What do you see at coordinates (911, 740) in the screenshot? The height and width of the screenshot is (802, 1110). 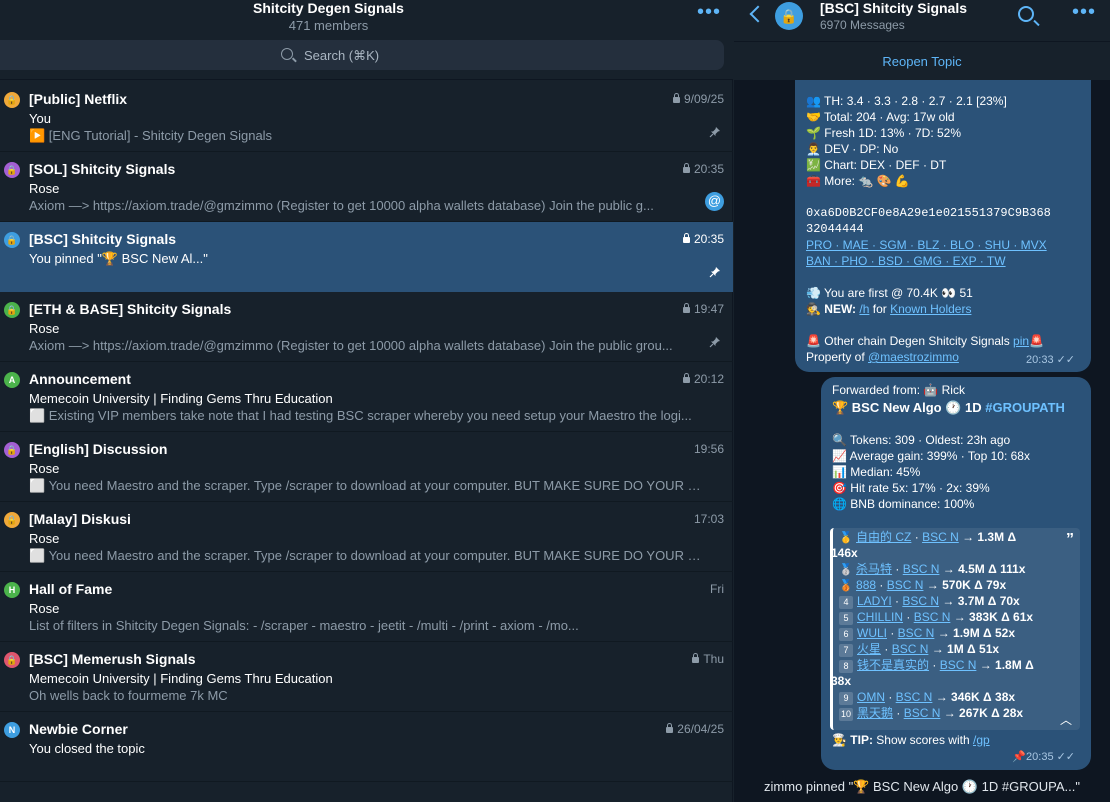 I see `tip-line: 👨‍🍳 TIP: Show scores with /gp` at bounding box center [911, 740].